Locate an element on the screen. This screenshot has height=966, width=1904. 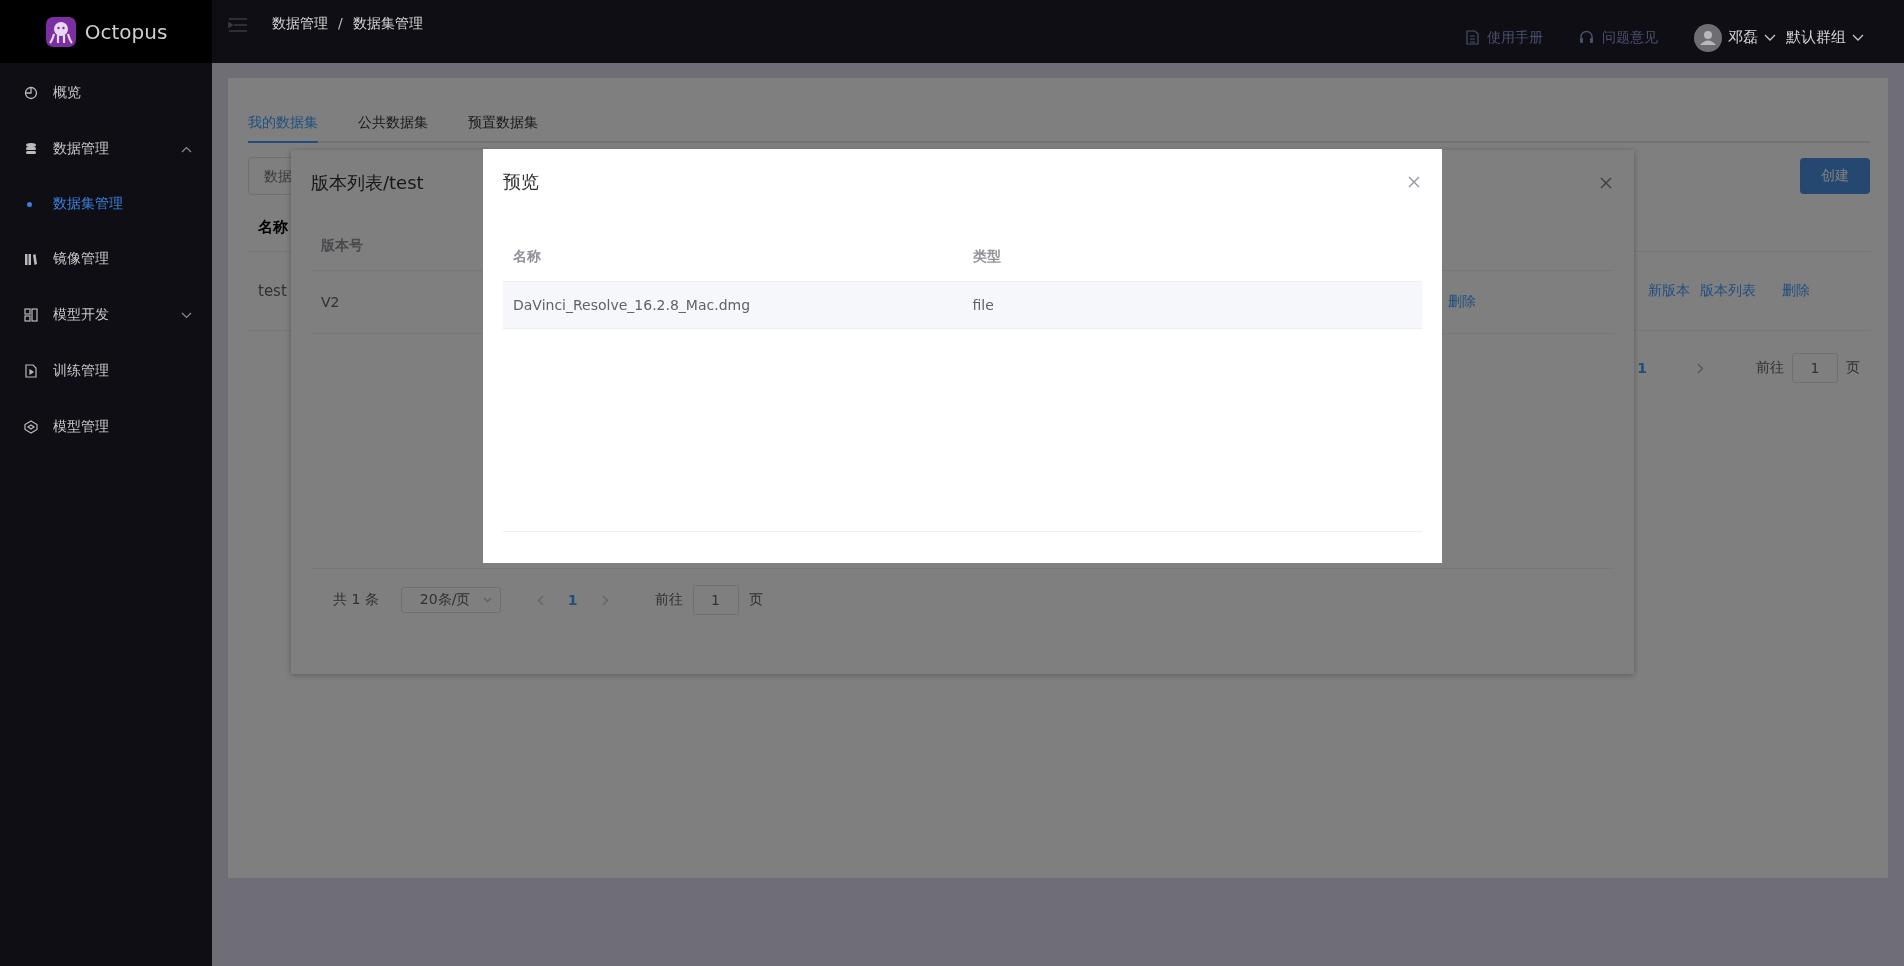
table-cell: V2 is located at coordinates (330, 302).